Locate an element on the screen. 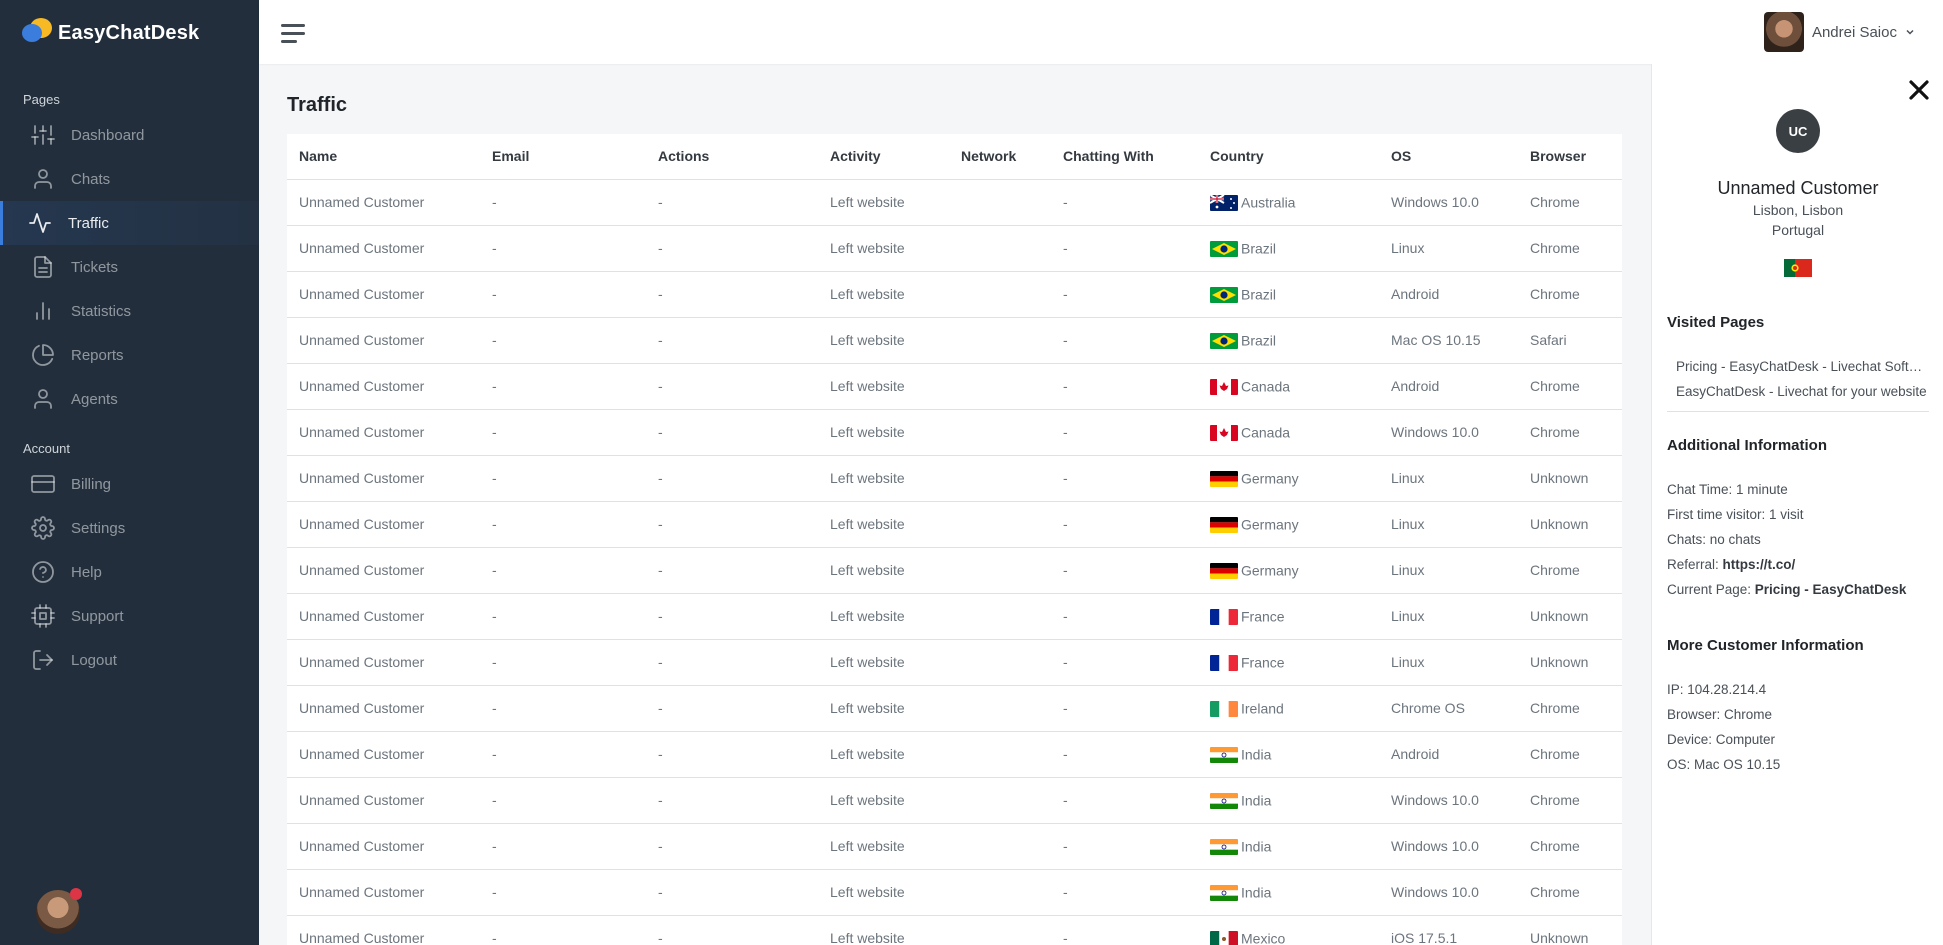 Image resolution: width=1943 pixels, height=945 pixels. sidebar-item-agents: Agents is located at coordinates (129, 399).